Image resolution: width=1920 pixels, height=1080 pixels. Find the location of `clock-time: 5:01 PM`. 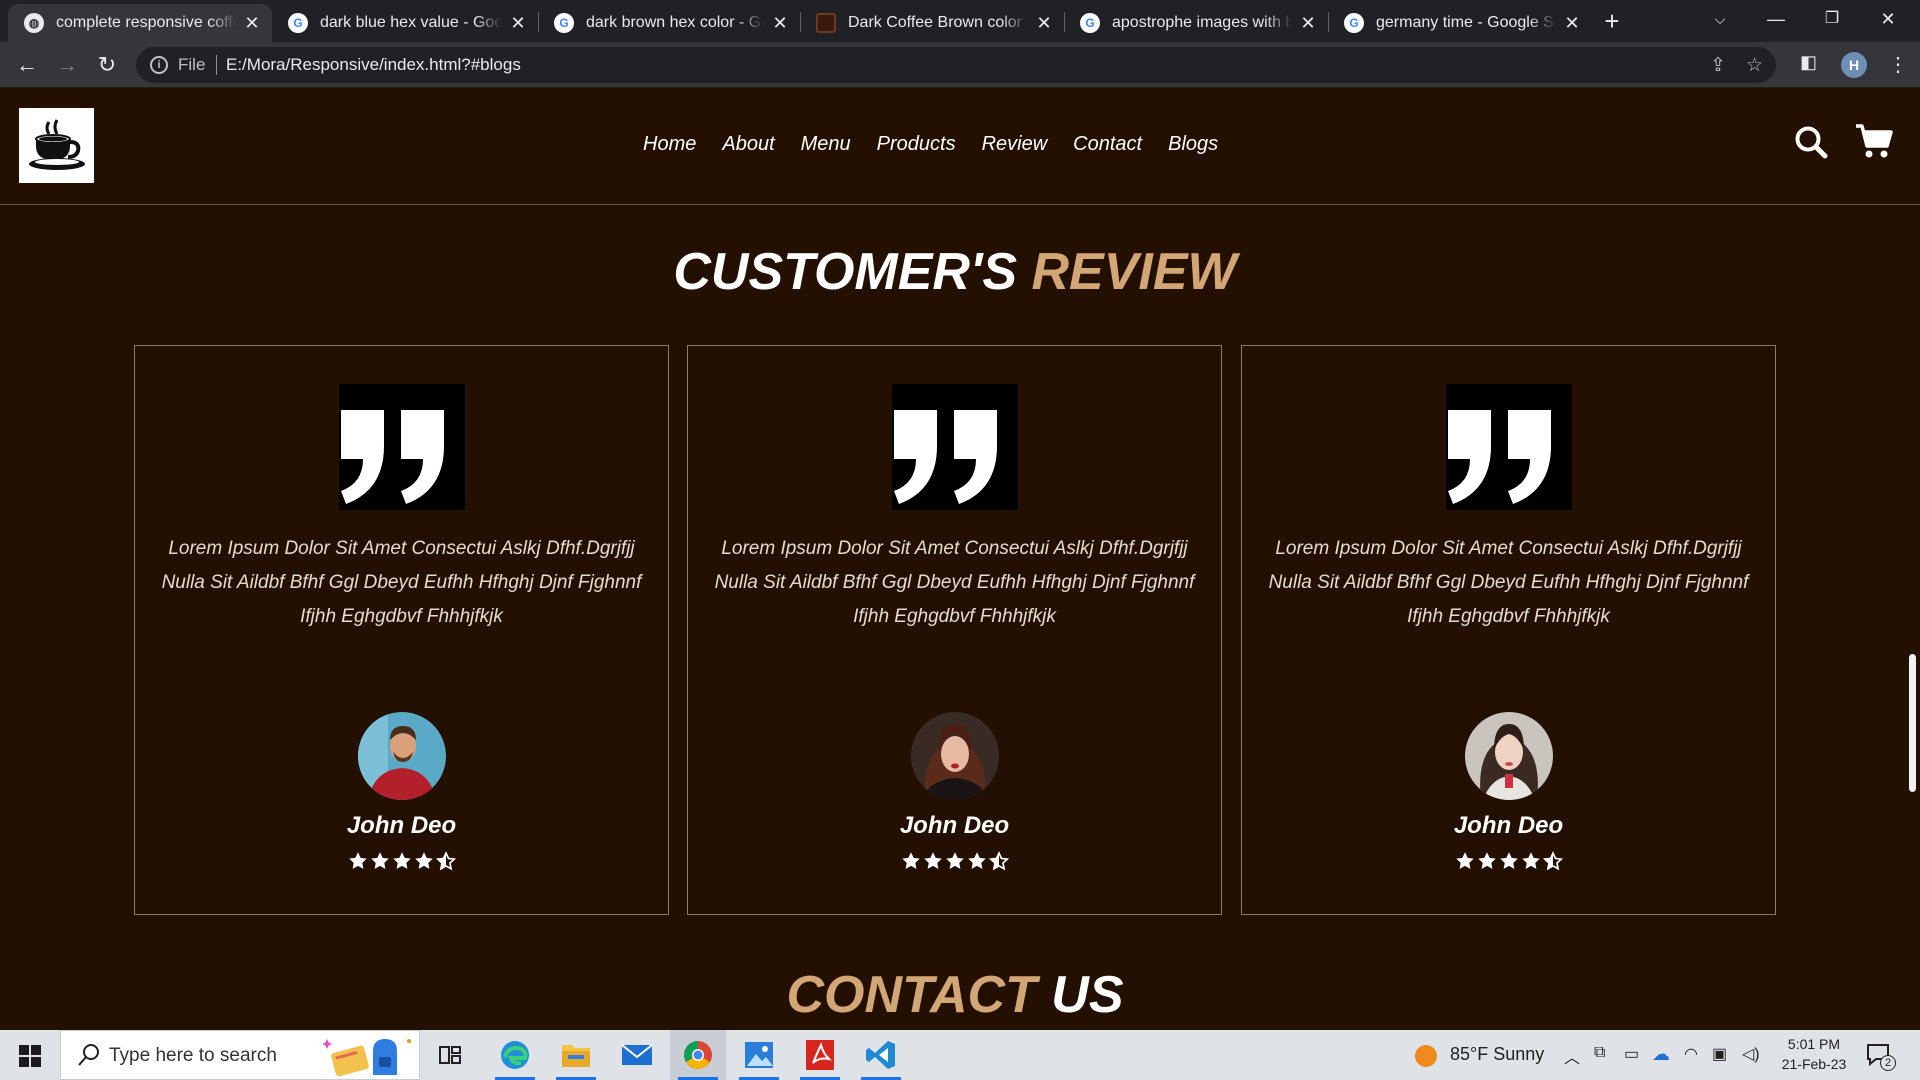

clock-time: 5:01 PM is located at coordinates (1814, 1044).